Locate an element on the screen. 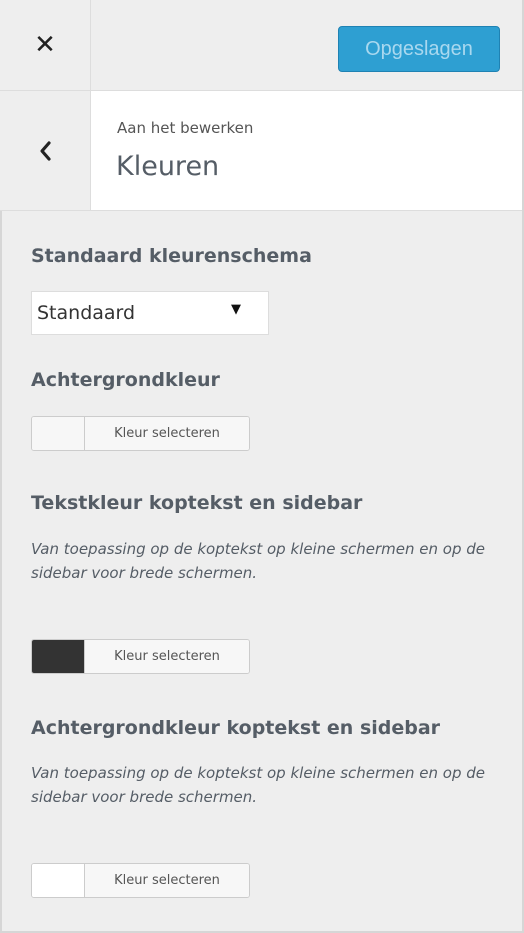 The height and width of the screenshot is (933, 524). background-color-title: Achtergrondkleur is located at coordinates (125, 380).